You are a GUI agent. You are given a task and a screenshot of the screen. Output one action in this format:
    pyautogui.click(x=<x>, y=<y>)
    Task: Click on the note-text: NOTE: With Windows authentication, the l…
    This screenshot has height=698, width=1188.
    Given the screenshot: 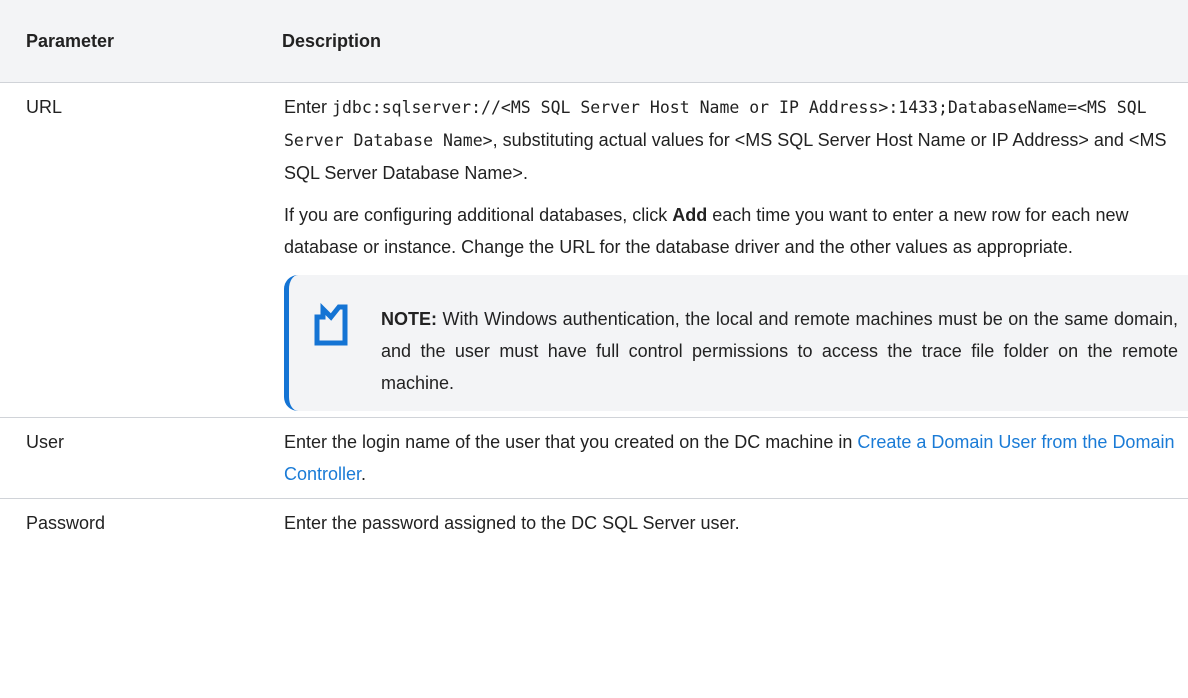 What is the action you would take?
    pyautogui.click(x=779, y=351)
    